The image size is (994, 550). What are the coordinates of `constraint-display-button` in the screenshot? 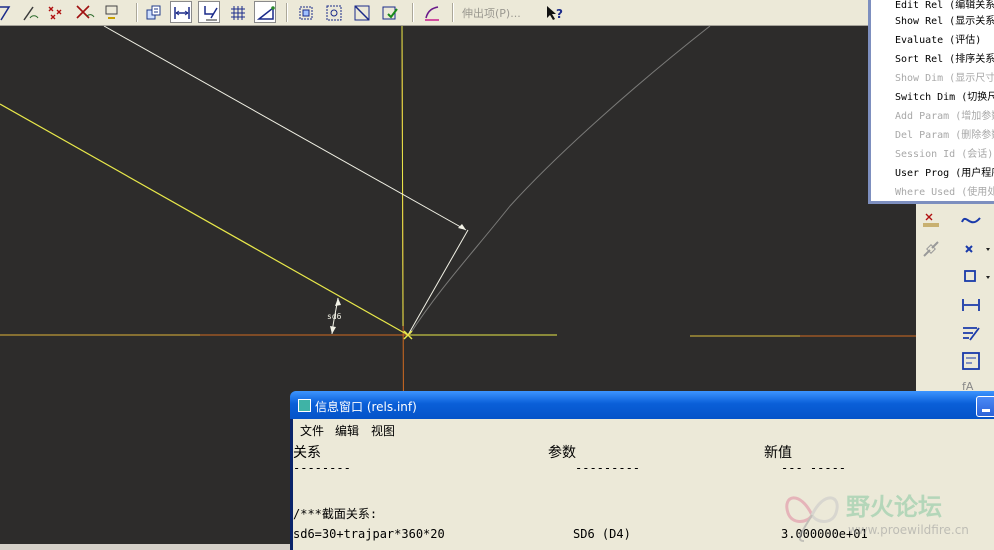 It's located at (209, 12).